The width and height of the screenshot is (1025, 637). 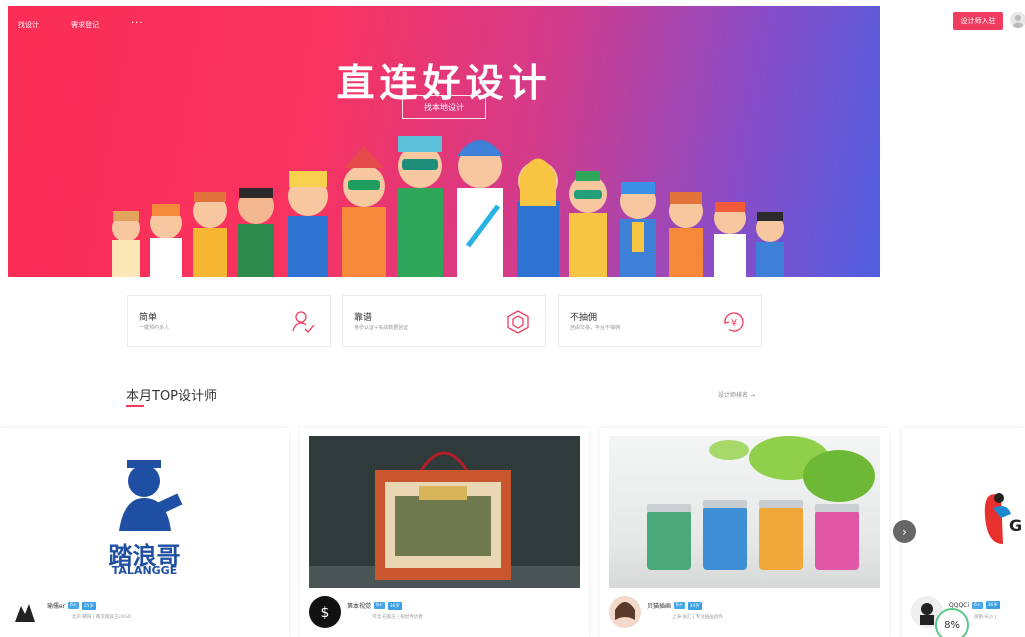 I want to click on designer-card: $ 第本视觉 6+ 36岁 河北·石家庄 | 视觉传达者, so click(x=444, y=532).